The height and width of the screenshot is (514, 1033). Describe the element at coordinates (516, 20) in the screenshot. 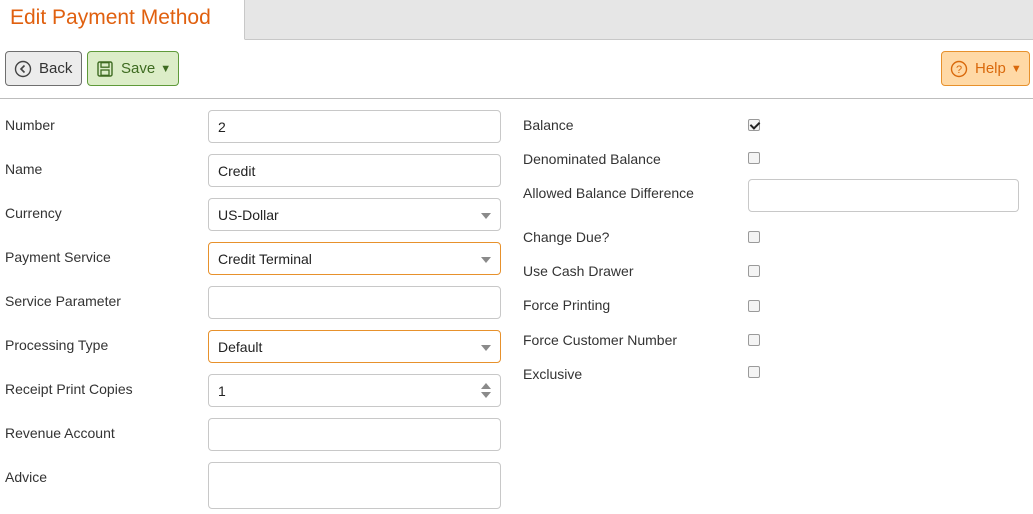

I see `tab-strip: Edit Payment Method` at that location.